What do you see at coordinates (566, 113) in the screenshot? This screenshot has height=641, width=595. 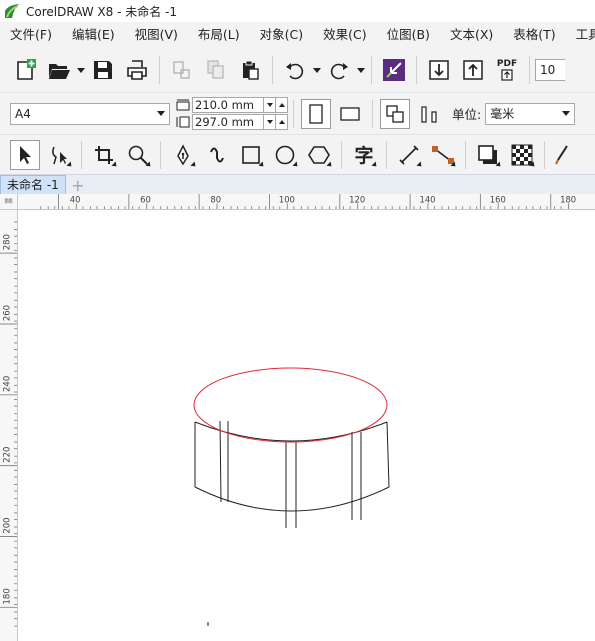 I see `chevron-down-icon` at bounding box center [566, 113].